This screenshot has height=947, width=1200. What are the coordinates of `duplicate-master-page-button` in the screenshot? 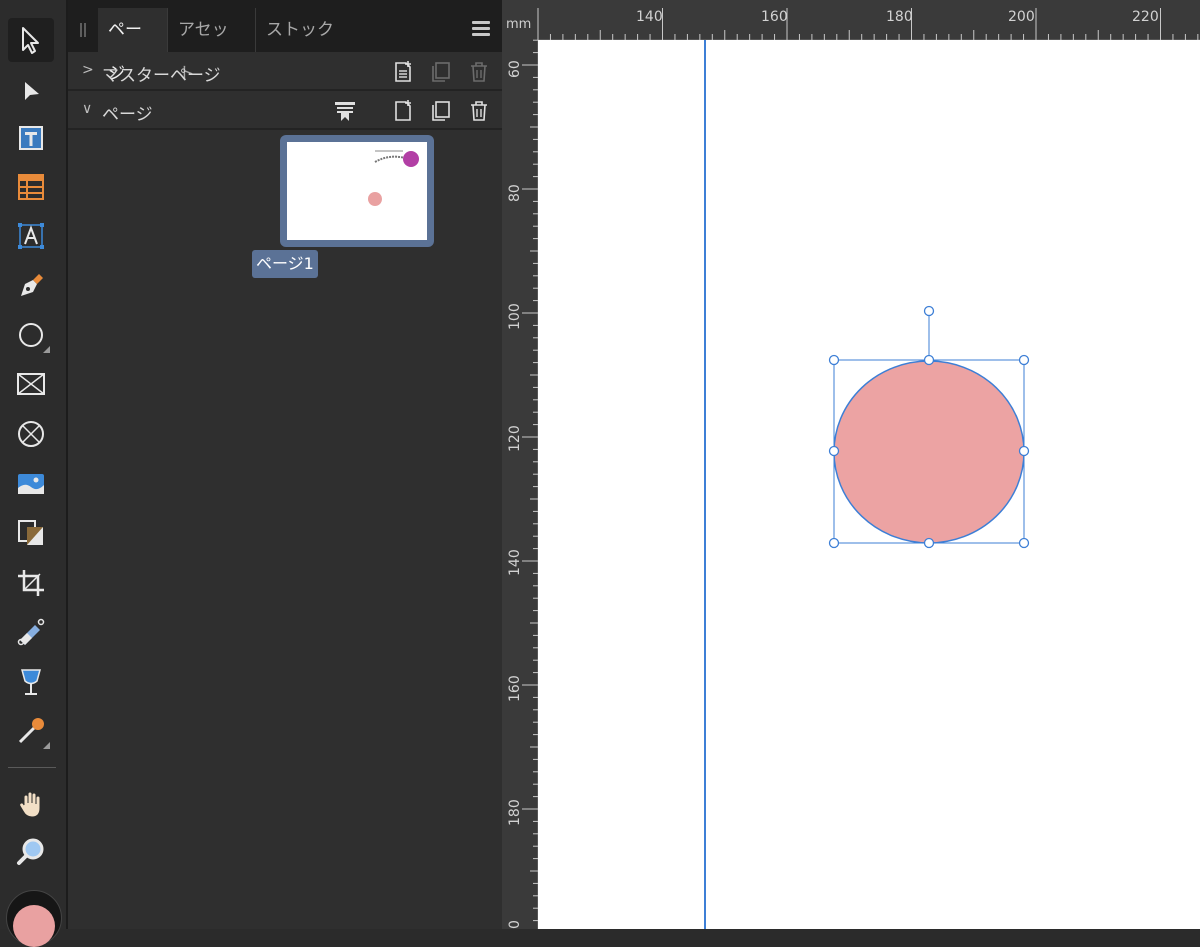 It's located at (441, 72).